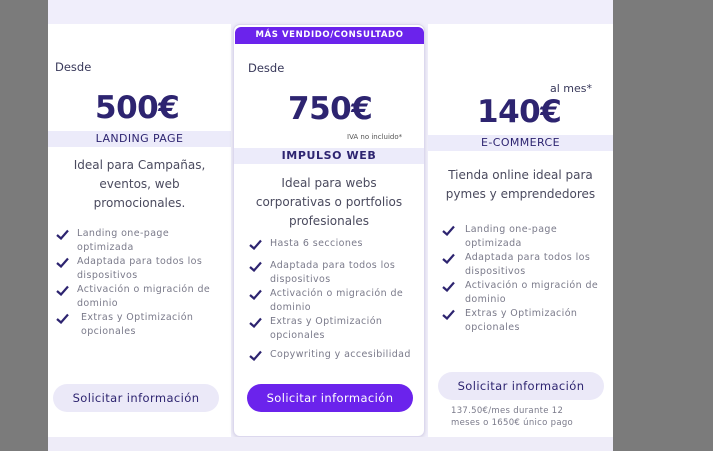 This screenshot has height=451, width=713. What do you see at coordinates (330, 109) in the screenshot?
I see `plan-price: 750€` at bounding box center [330, 109].